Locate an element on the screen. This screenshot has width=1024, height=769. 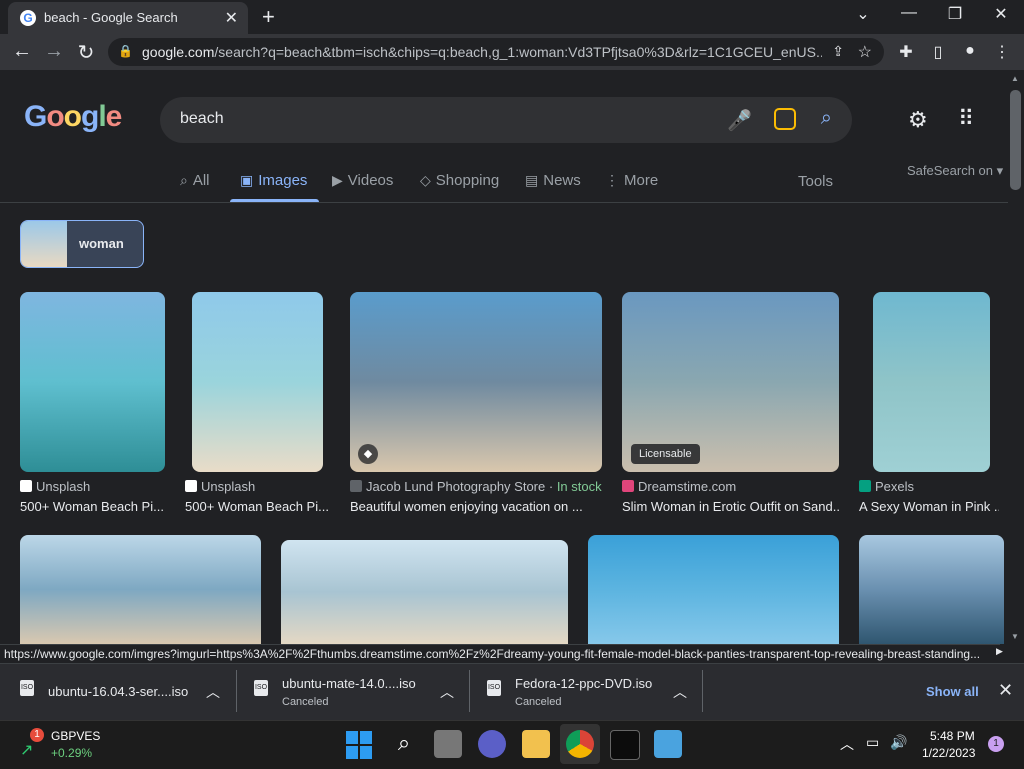
download-filename: Fedora-12-ppc-DVD.iso is located at coordinates (584, 683).